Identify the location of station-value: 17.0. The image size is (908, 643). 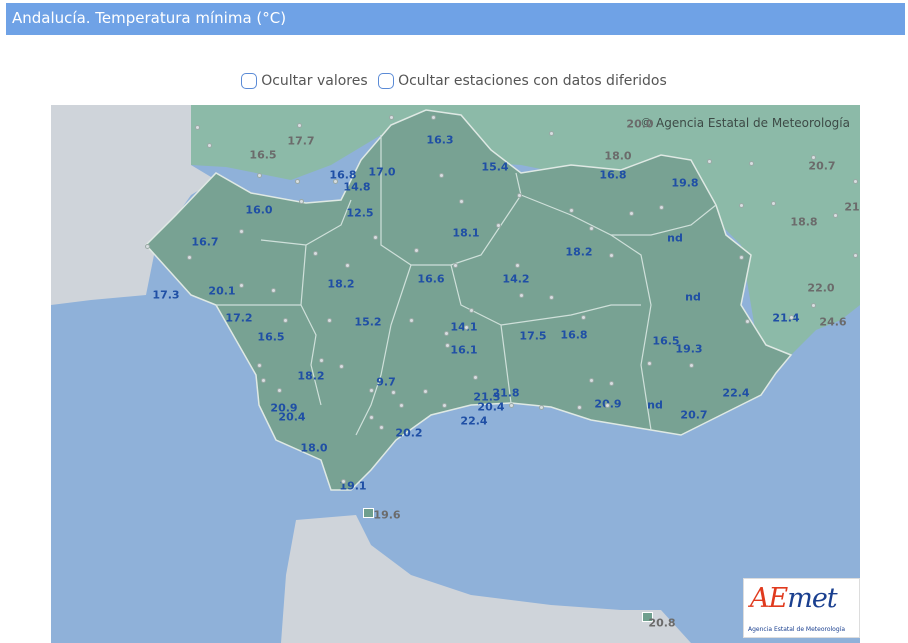
(381, 172).